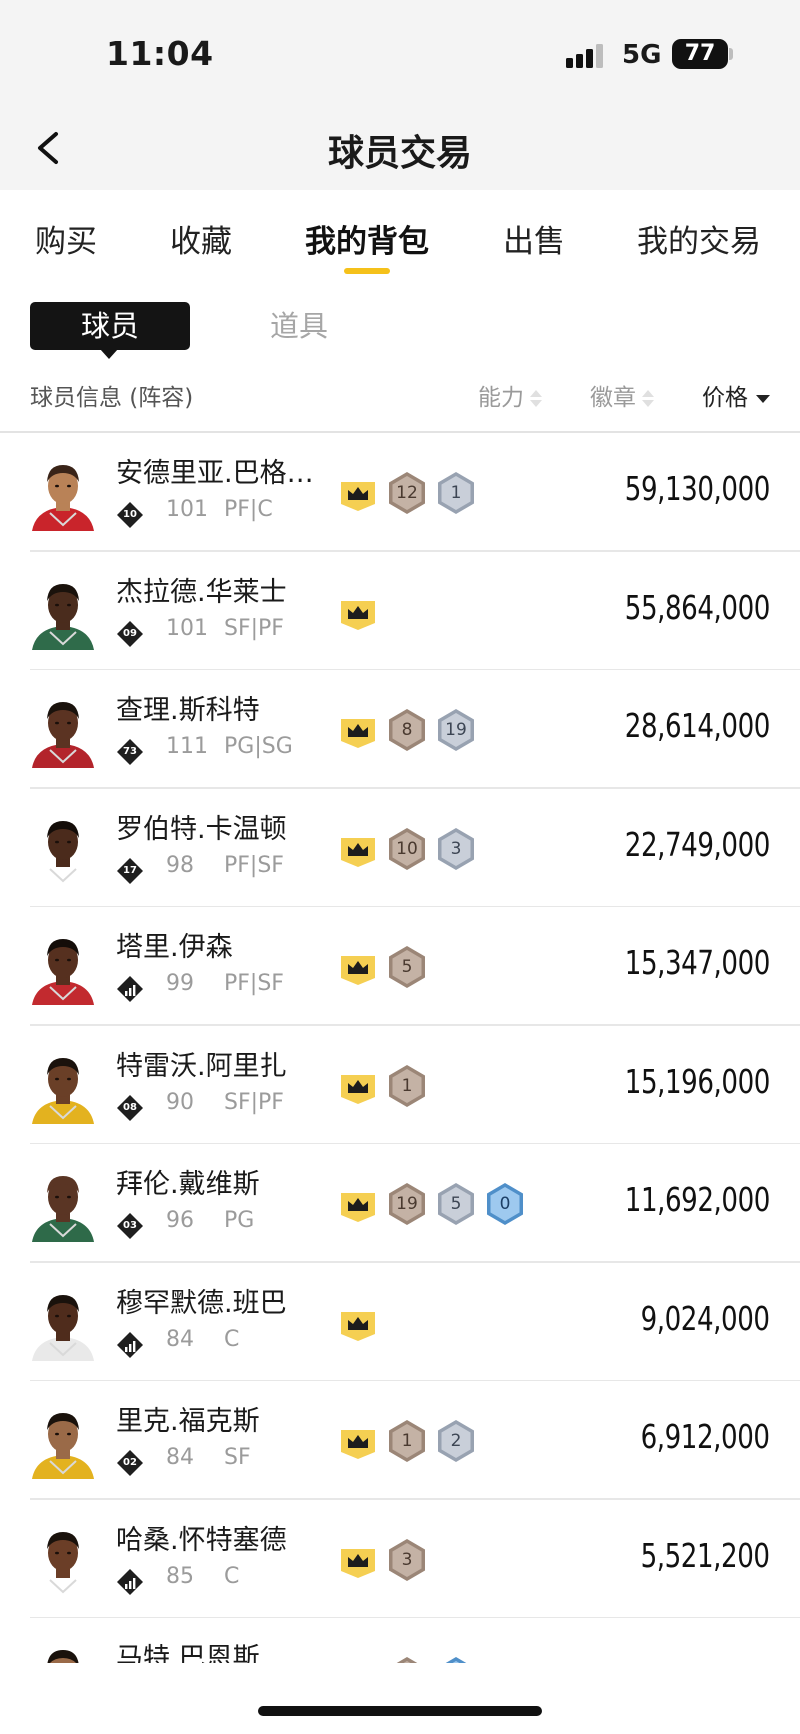  What do you see at coordinates (407, 1204) in the screenshot?
I see `bronze-badge-icon: 19` at bounding box center [407, 1204].